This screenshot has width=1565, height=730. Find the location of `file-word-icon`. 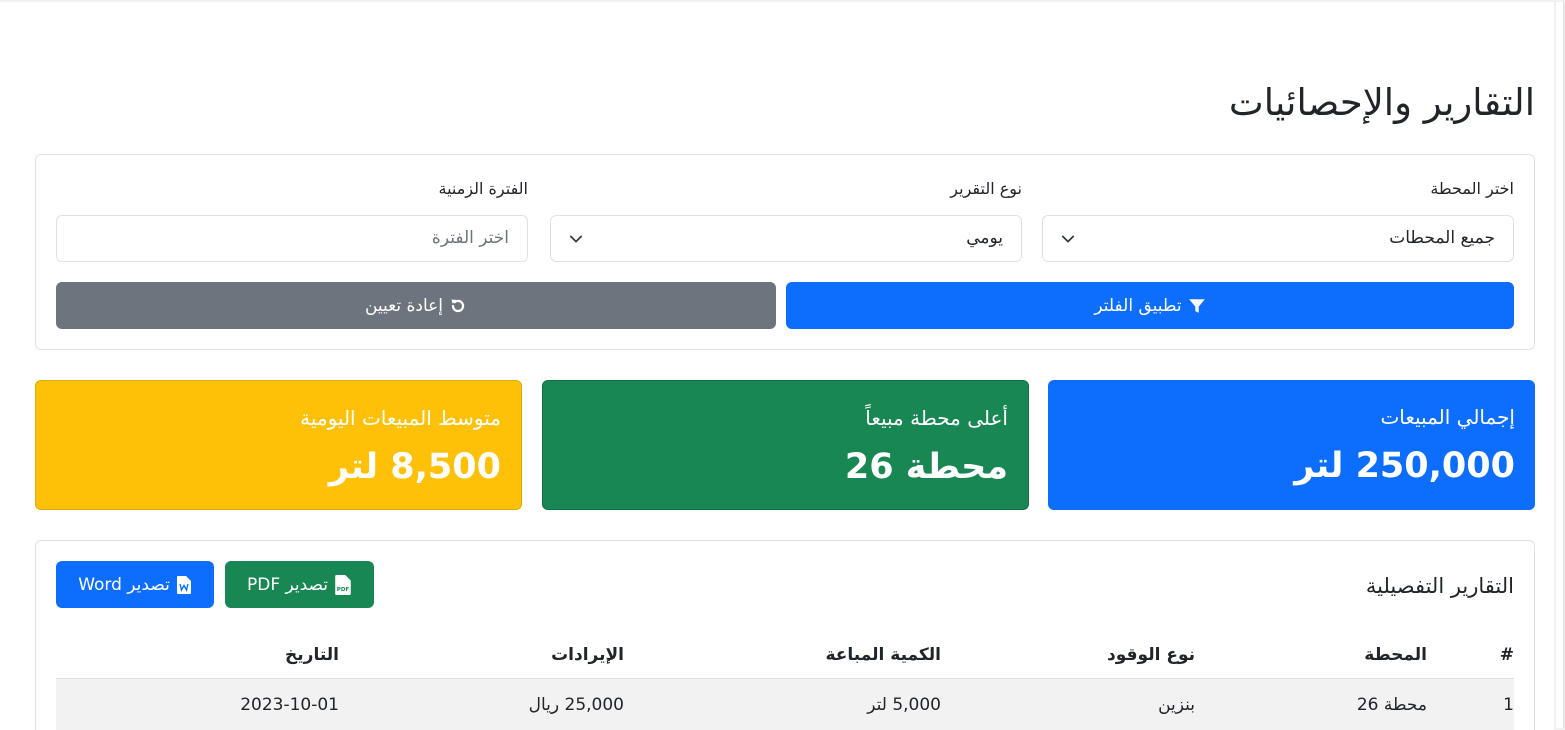

file-word-icon is located at coordinates (183, 584).